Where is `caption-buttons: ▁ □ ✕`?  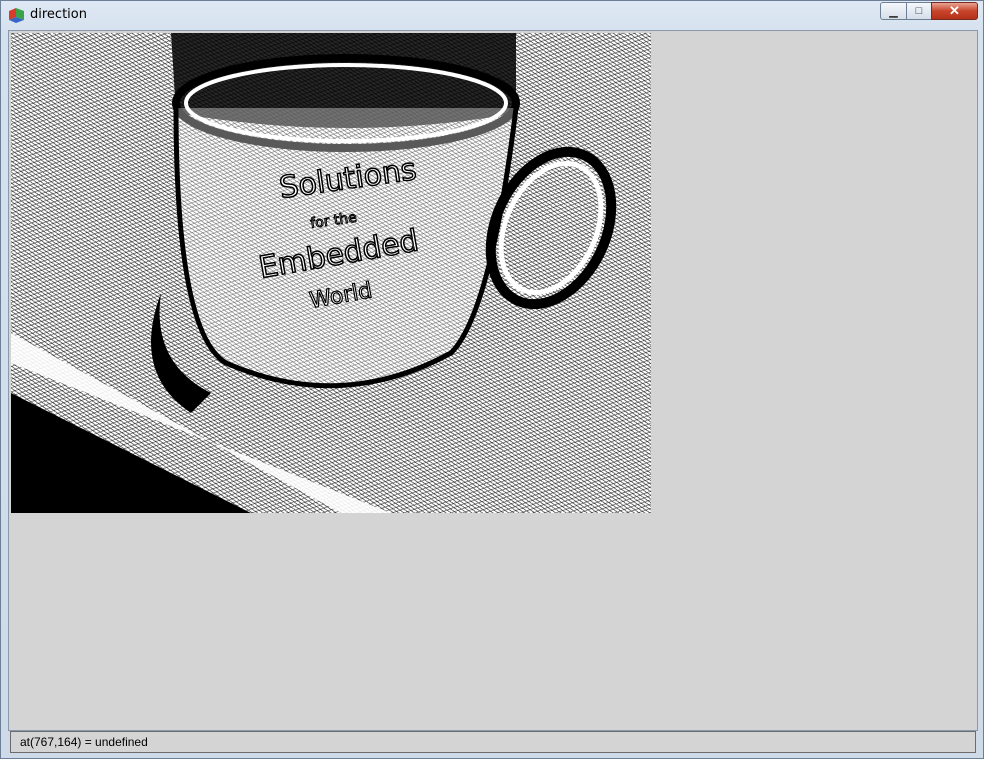
caption-buttons: ▁ □ ✕ is located at coordinates (929, 12).